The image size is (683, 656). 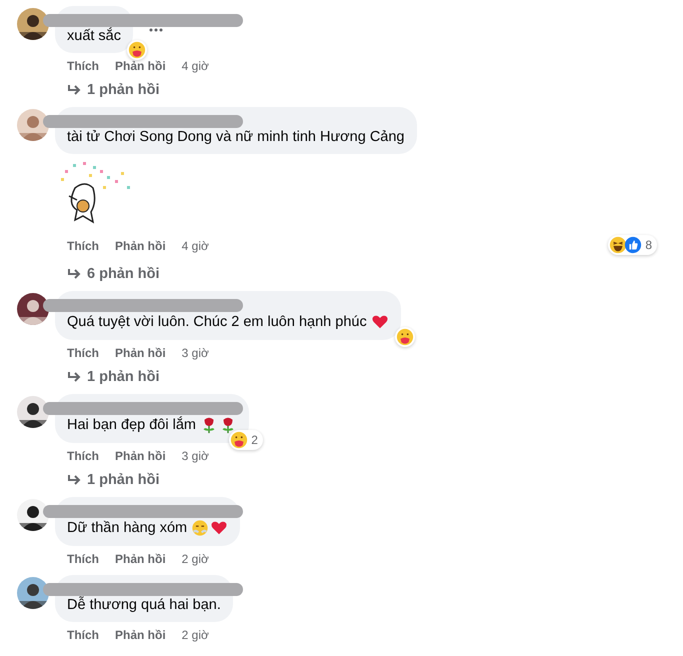 What do you see at coordinates (217, 322) in the screenshot?
I see `comment-text: Quá tuyệt vời luôn. Chúc 2 em luôn hạnh phúc` at bounding box center [217, 322].